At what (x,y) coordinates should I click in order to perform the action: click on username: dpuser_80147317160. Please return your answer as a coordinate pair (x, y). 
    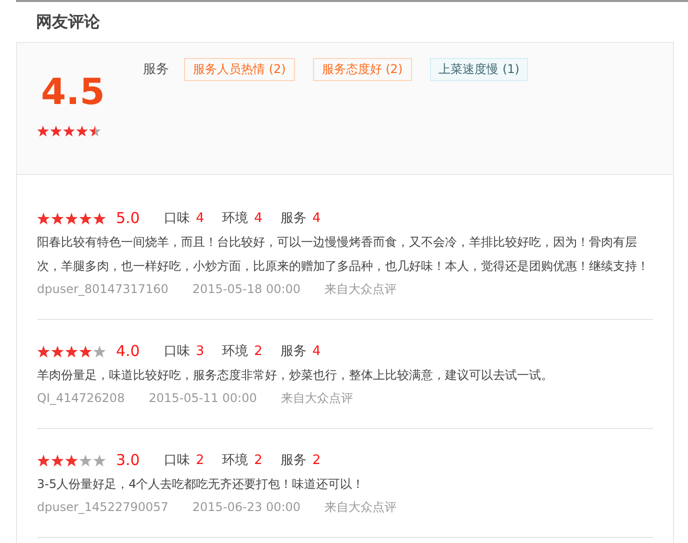
    Looking at the image, I should click on (102, 289).